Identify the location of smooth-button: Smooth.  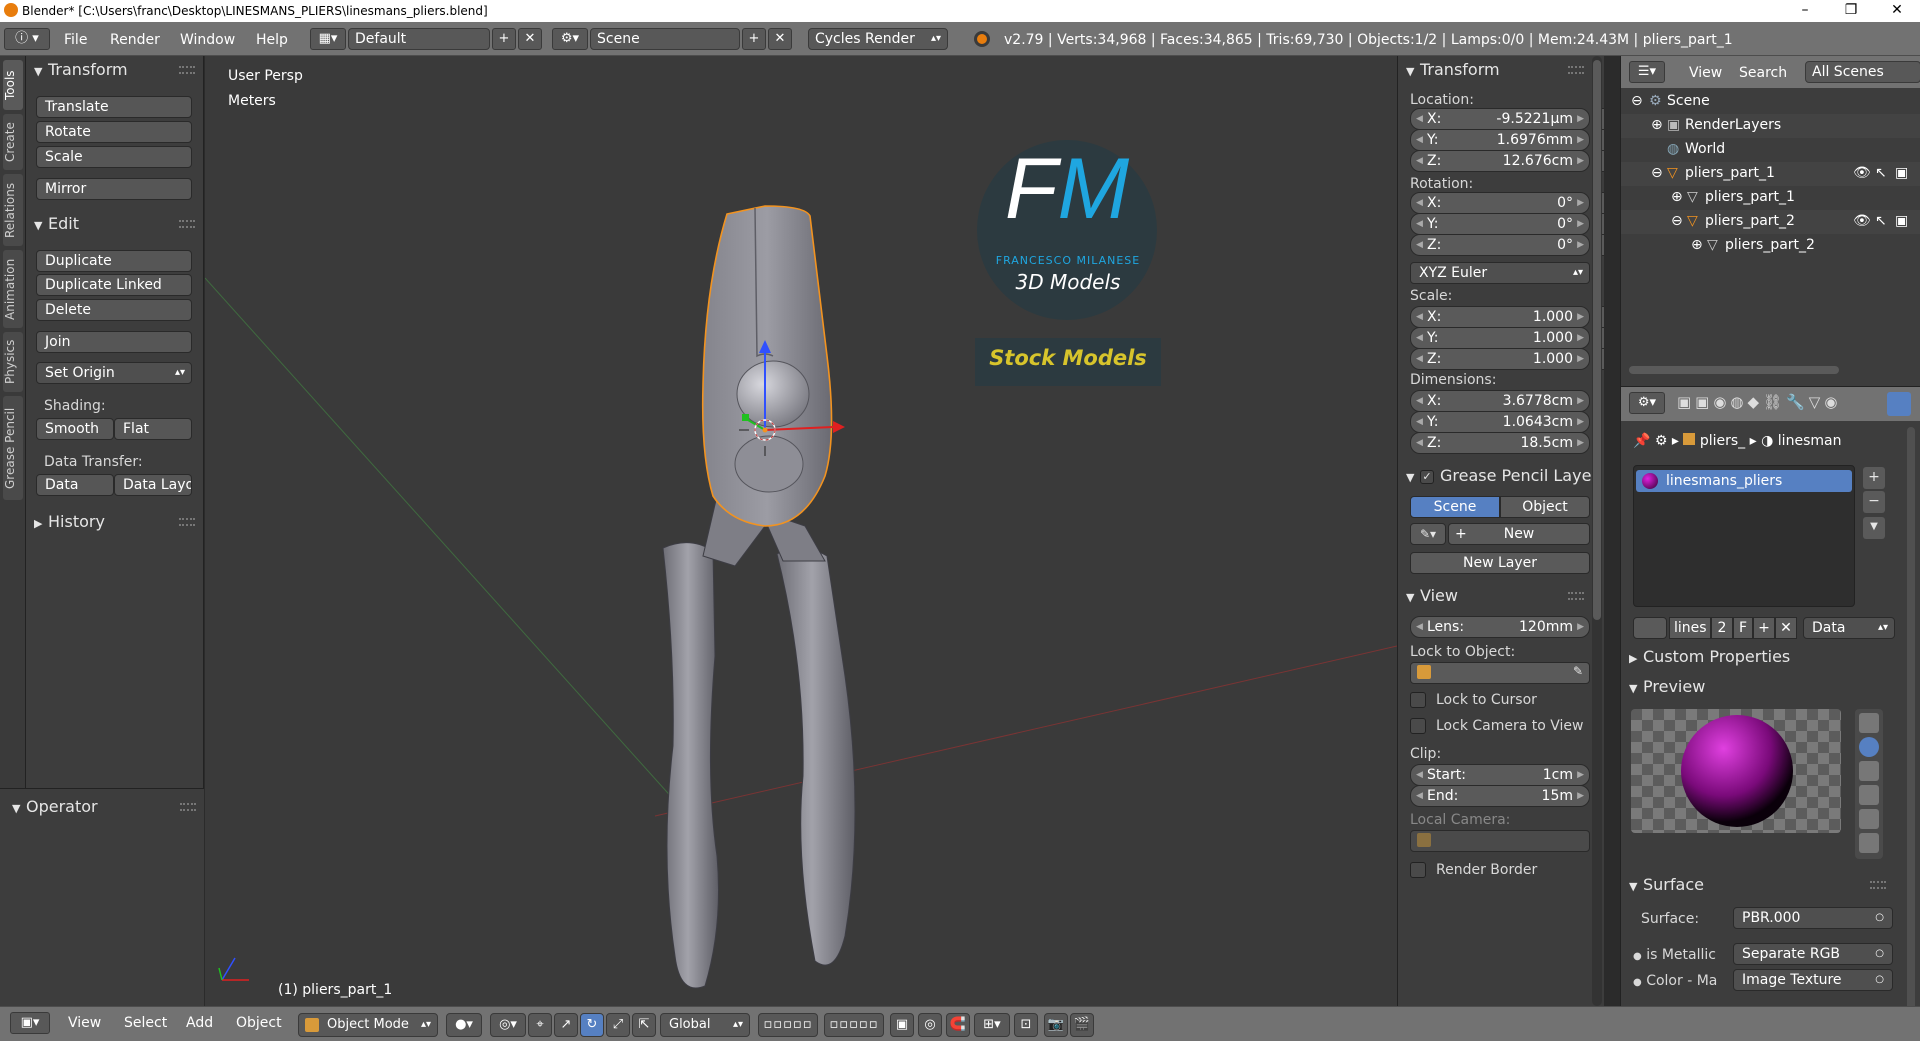
(75, 429).